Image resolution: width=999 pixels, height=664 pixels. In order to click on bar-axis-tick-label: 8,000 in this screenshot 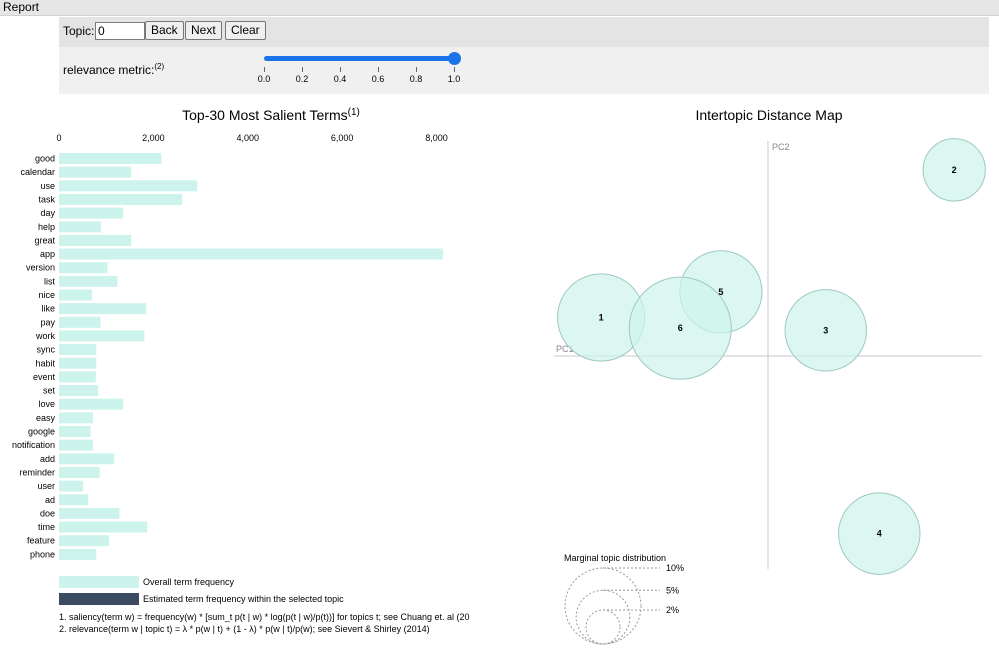, I will do `click(436, 138)`.